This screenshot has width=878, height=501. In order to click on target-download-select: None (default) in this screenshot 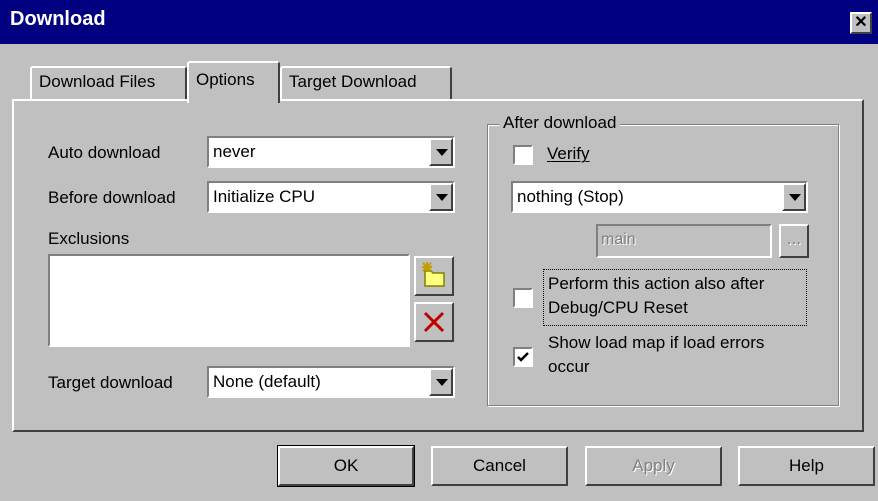, I will do `click(331, 382)`.